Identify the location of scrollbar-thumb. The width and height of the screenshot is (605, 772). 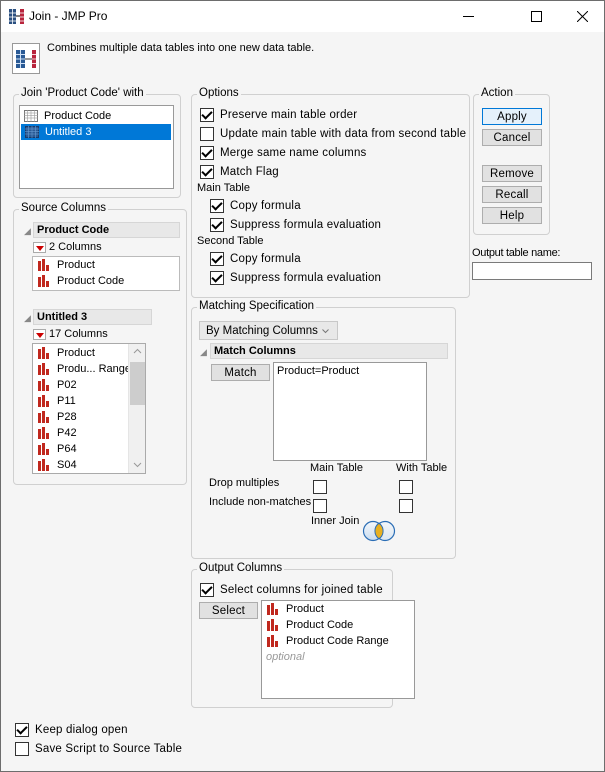
(137, 383).